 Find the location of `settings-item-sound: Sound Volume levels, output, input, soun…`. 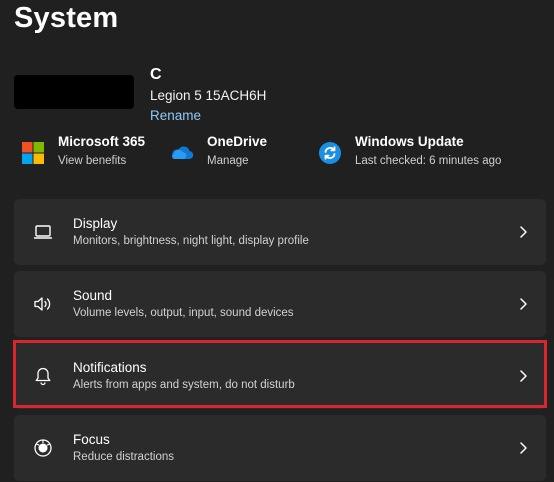

settings-item-sound: Sound Volume levels, output, input, soun… is located at coordinates (280, 304).